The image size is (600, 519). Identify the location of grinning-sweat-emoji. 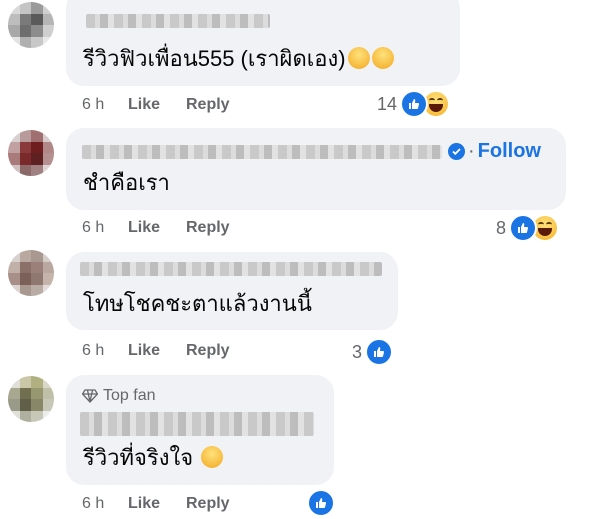
(382, 58).